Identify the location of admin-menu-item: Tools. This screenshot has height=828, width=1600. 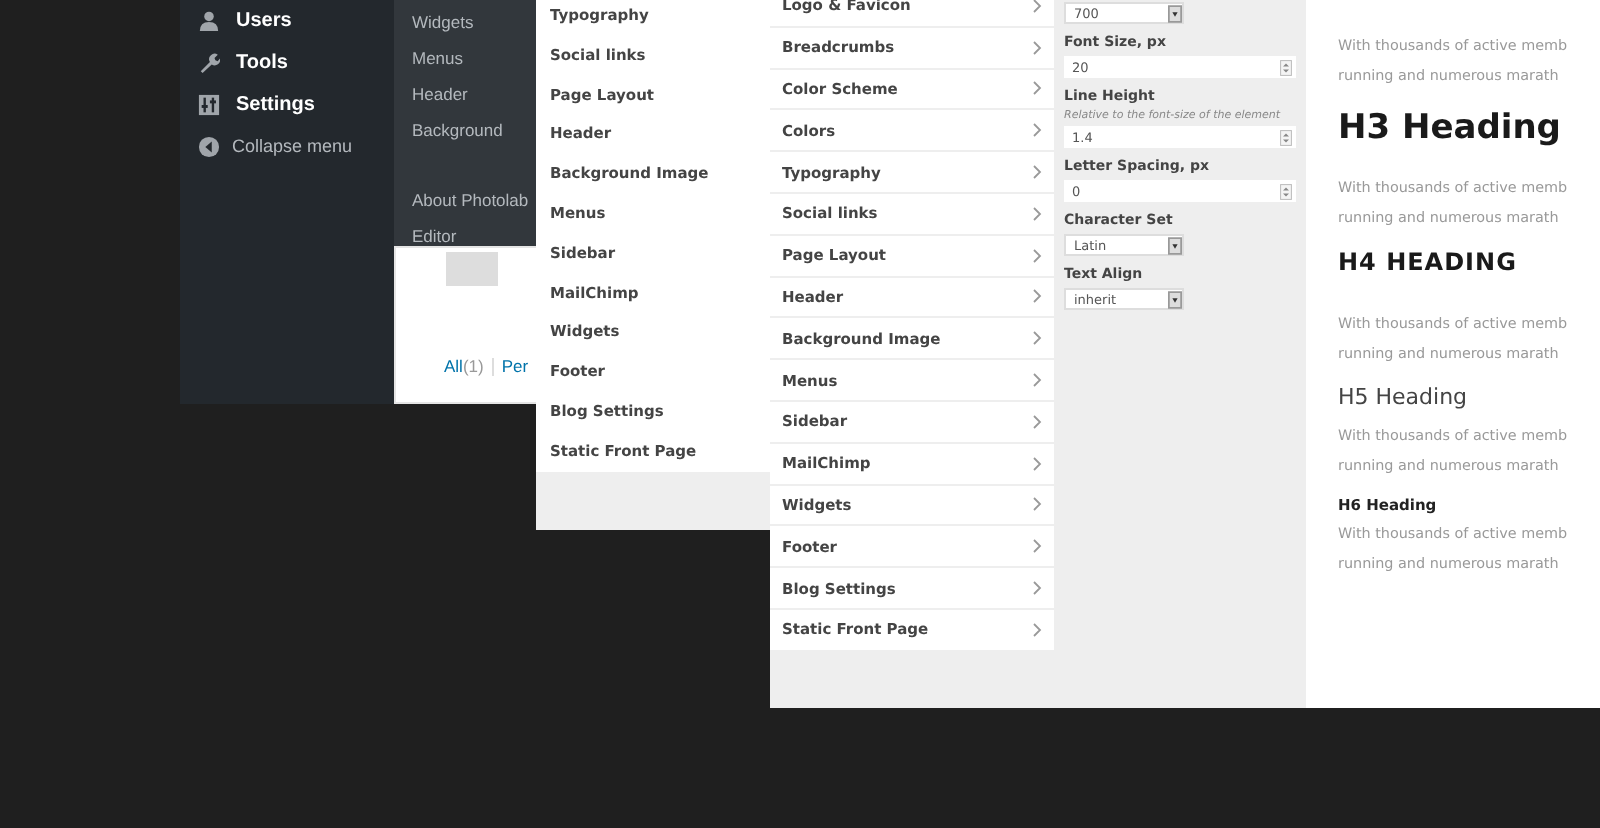
(234, 62).